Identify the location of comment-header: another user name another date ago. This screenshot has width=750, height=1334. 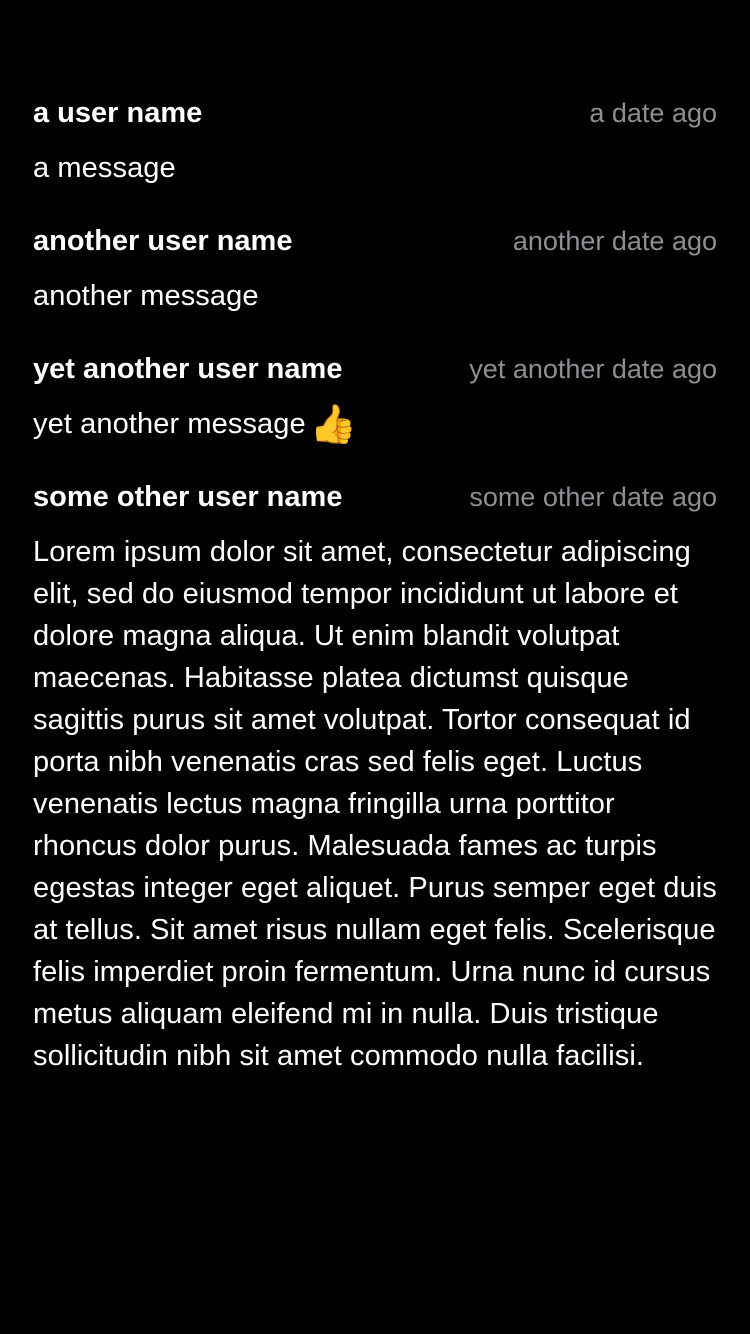
(375, 241).